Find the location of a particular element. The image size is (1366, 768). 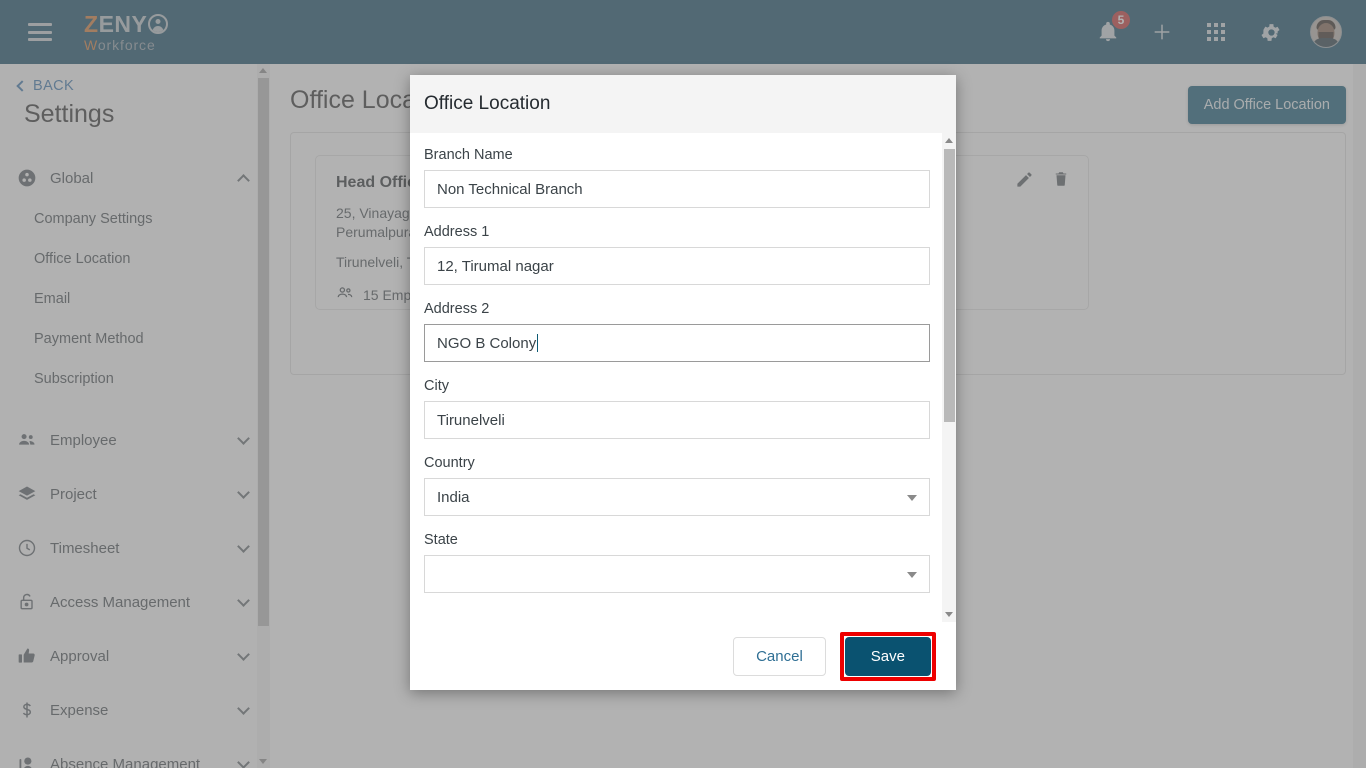

save-button: Save is located at coordinates (887, 656).